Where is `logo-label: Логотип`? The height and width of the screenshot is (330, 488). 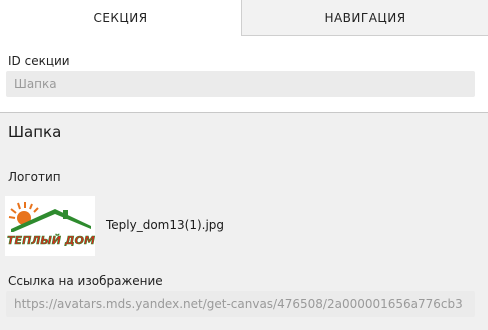 logo-label: Логотип is located at coordinates (34, 177).